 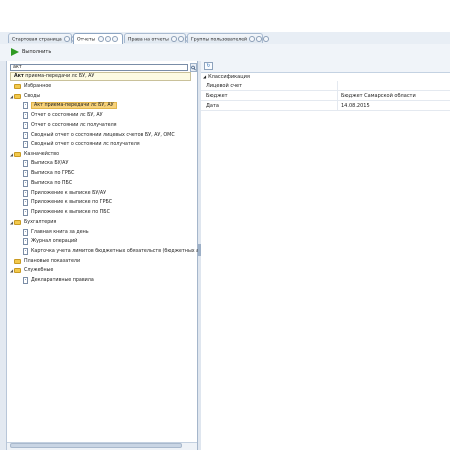 What do you see at coordinates (212, 105) in the screenshot?
I see `property-name: Дата` at bounding box center [212, 105].